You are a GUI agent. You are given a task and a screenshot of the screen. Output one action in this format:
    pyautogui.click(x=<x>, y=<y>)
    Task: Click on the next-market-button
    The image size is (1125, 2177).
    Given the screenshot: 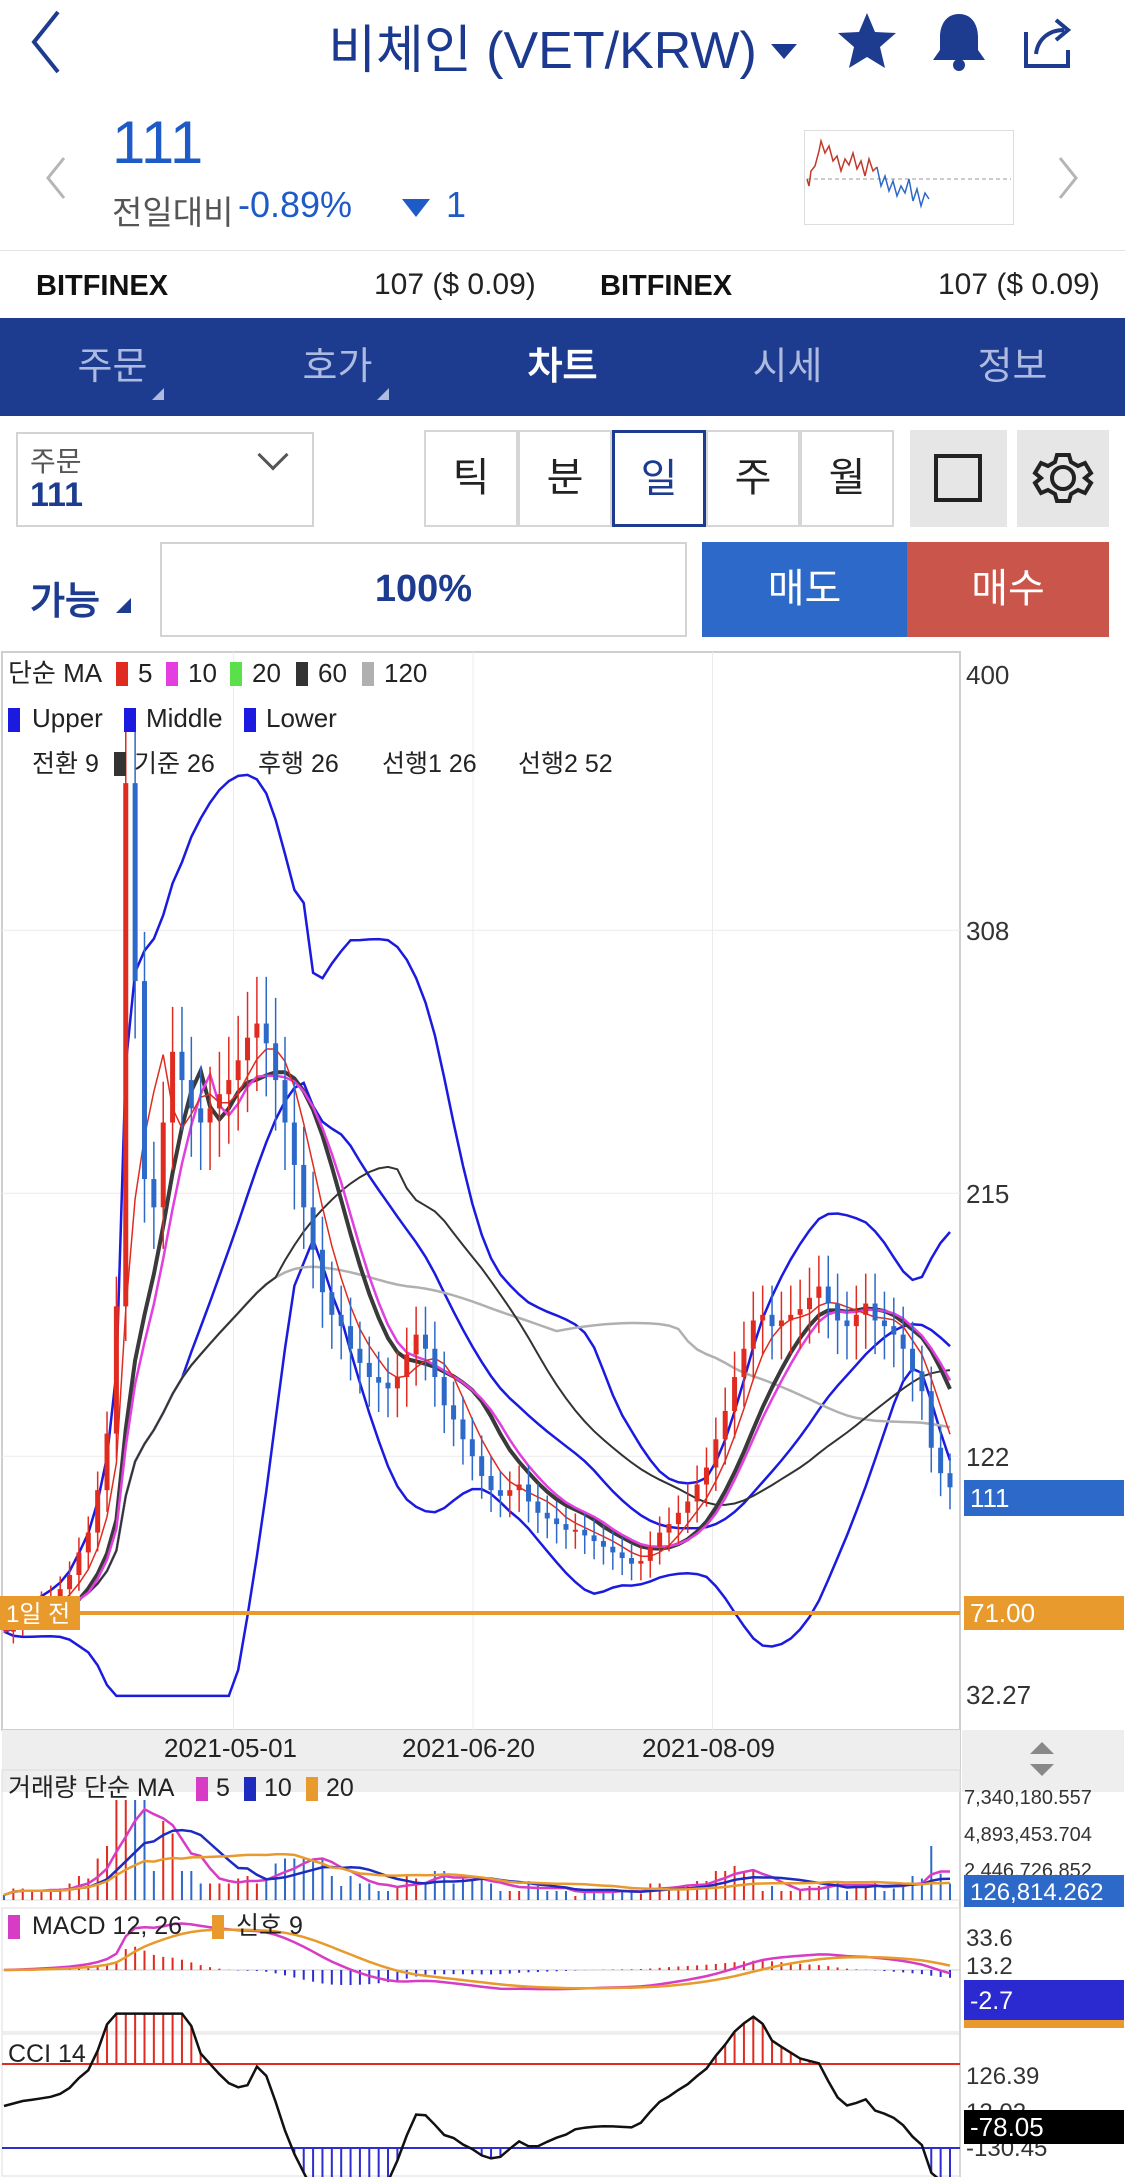 What is the action you would take?
    pyautogui.click(x=1069, y=178)
    